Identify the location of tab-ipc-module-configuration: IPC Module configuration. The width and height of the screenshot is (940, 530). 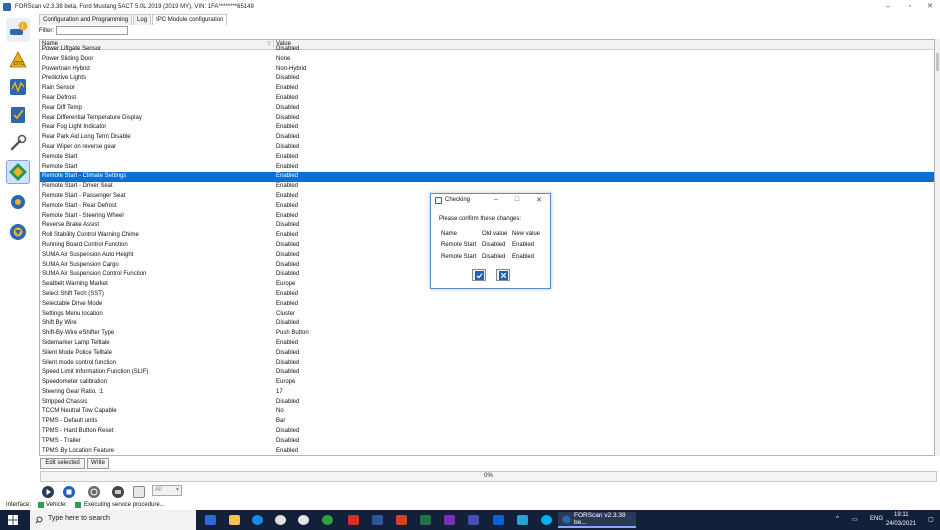
(190, 19).